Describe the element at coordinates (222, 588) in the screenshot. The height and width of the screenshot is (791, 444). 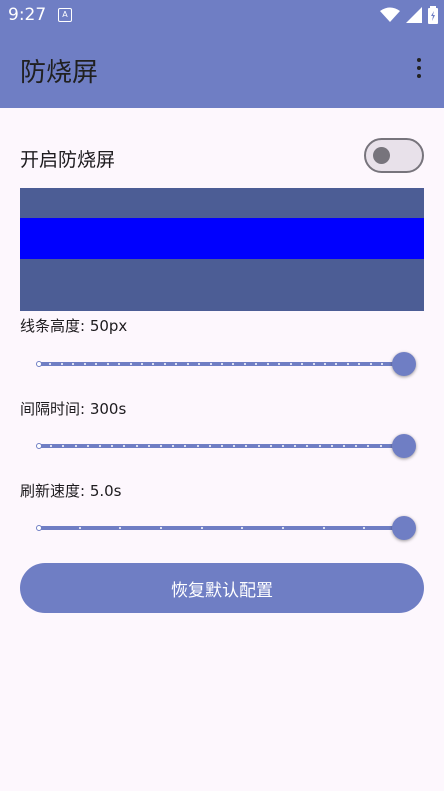
I see `reset-defaults-button: 恢复默认配置` at that location.